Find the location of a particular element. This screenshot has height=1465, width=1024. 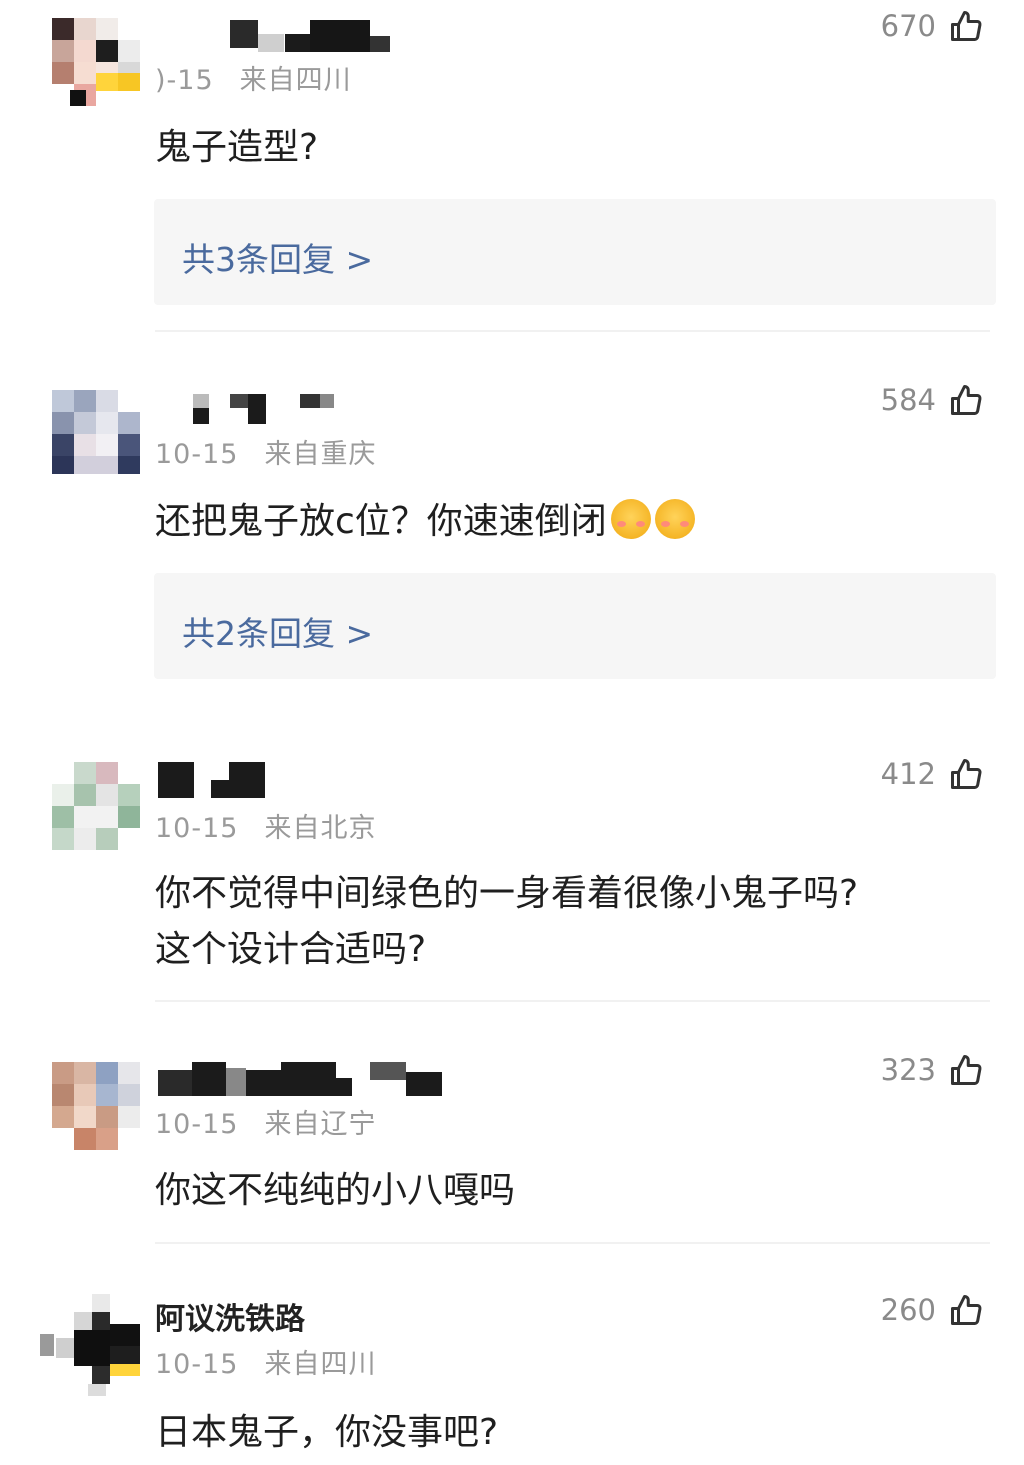

like-button: 260 is located at coordinates (932, 1310).